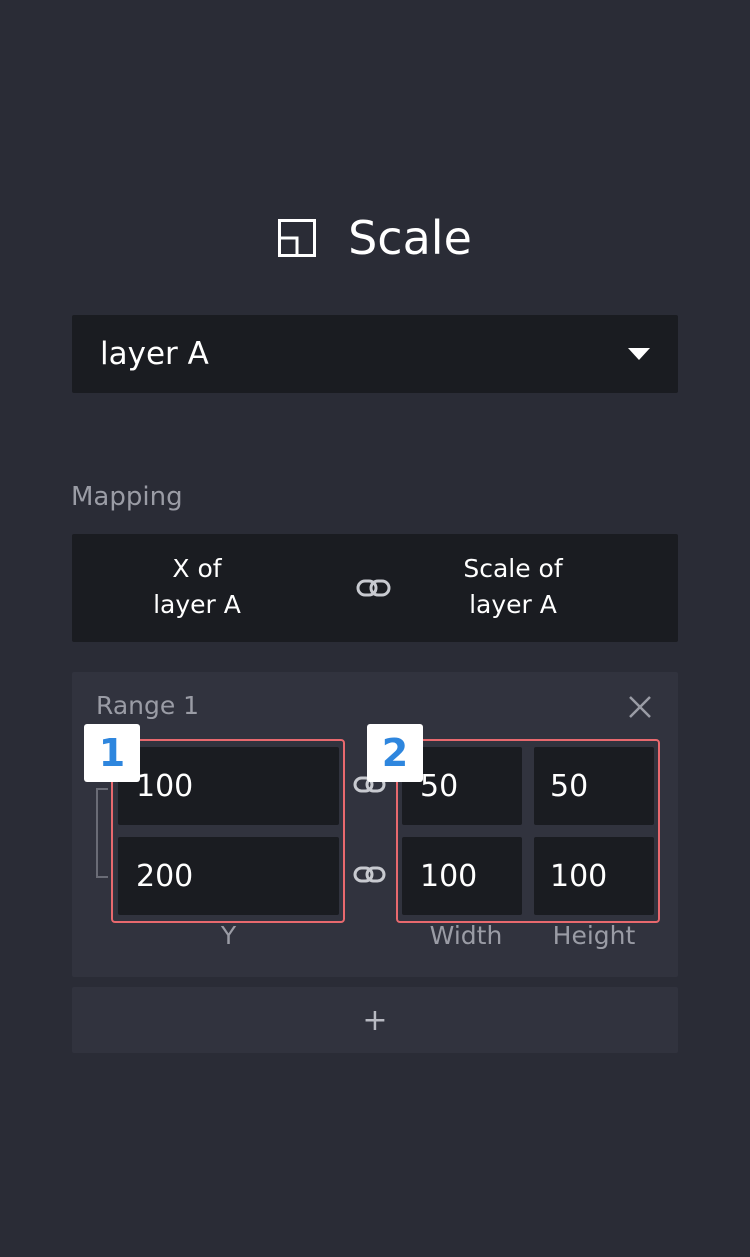  What do you see at coordinates (197, 568) in the screenshot?
I see `mapping-source-line1: X of` at bounding box center [197, 568].